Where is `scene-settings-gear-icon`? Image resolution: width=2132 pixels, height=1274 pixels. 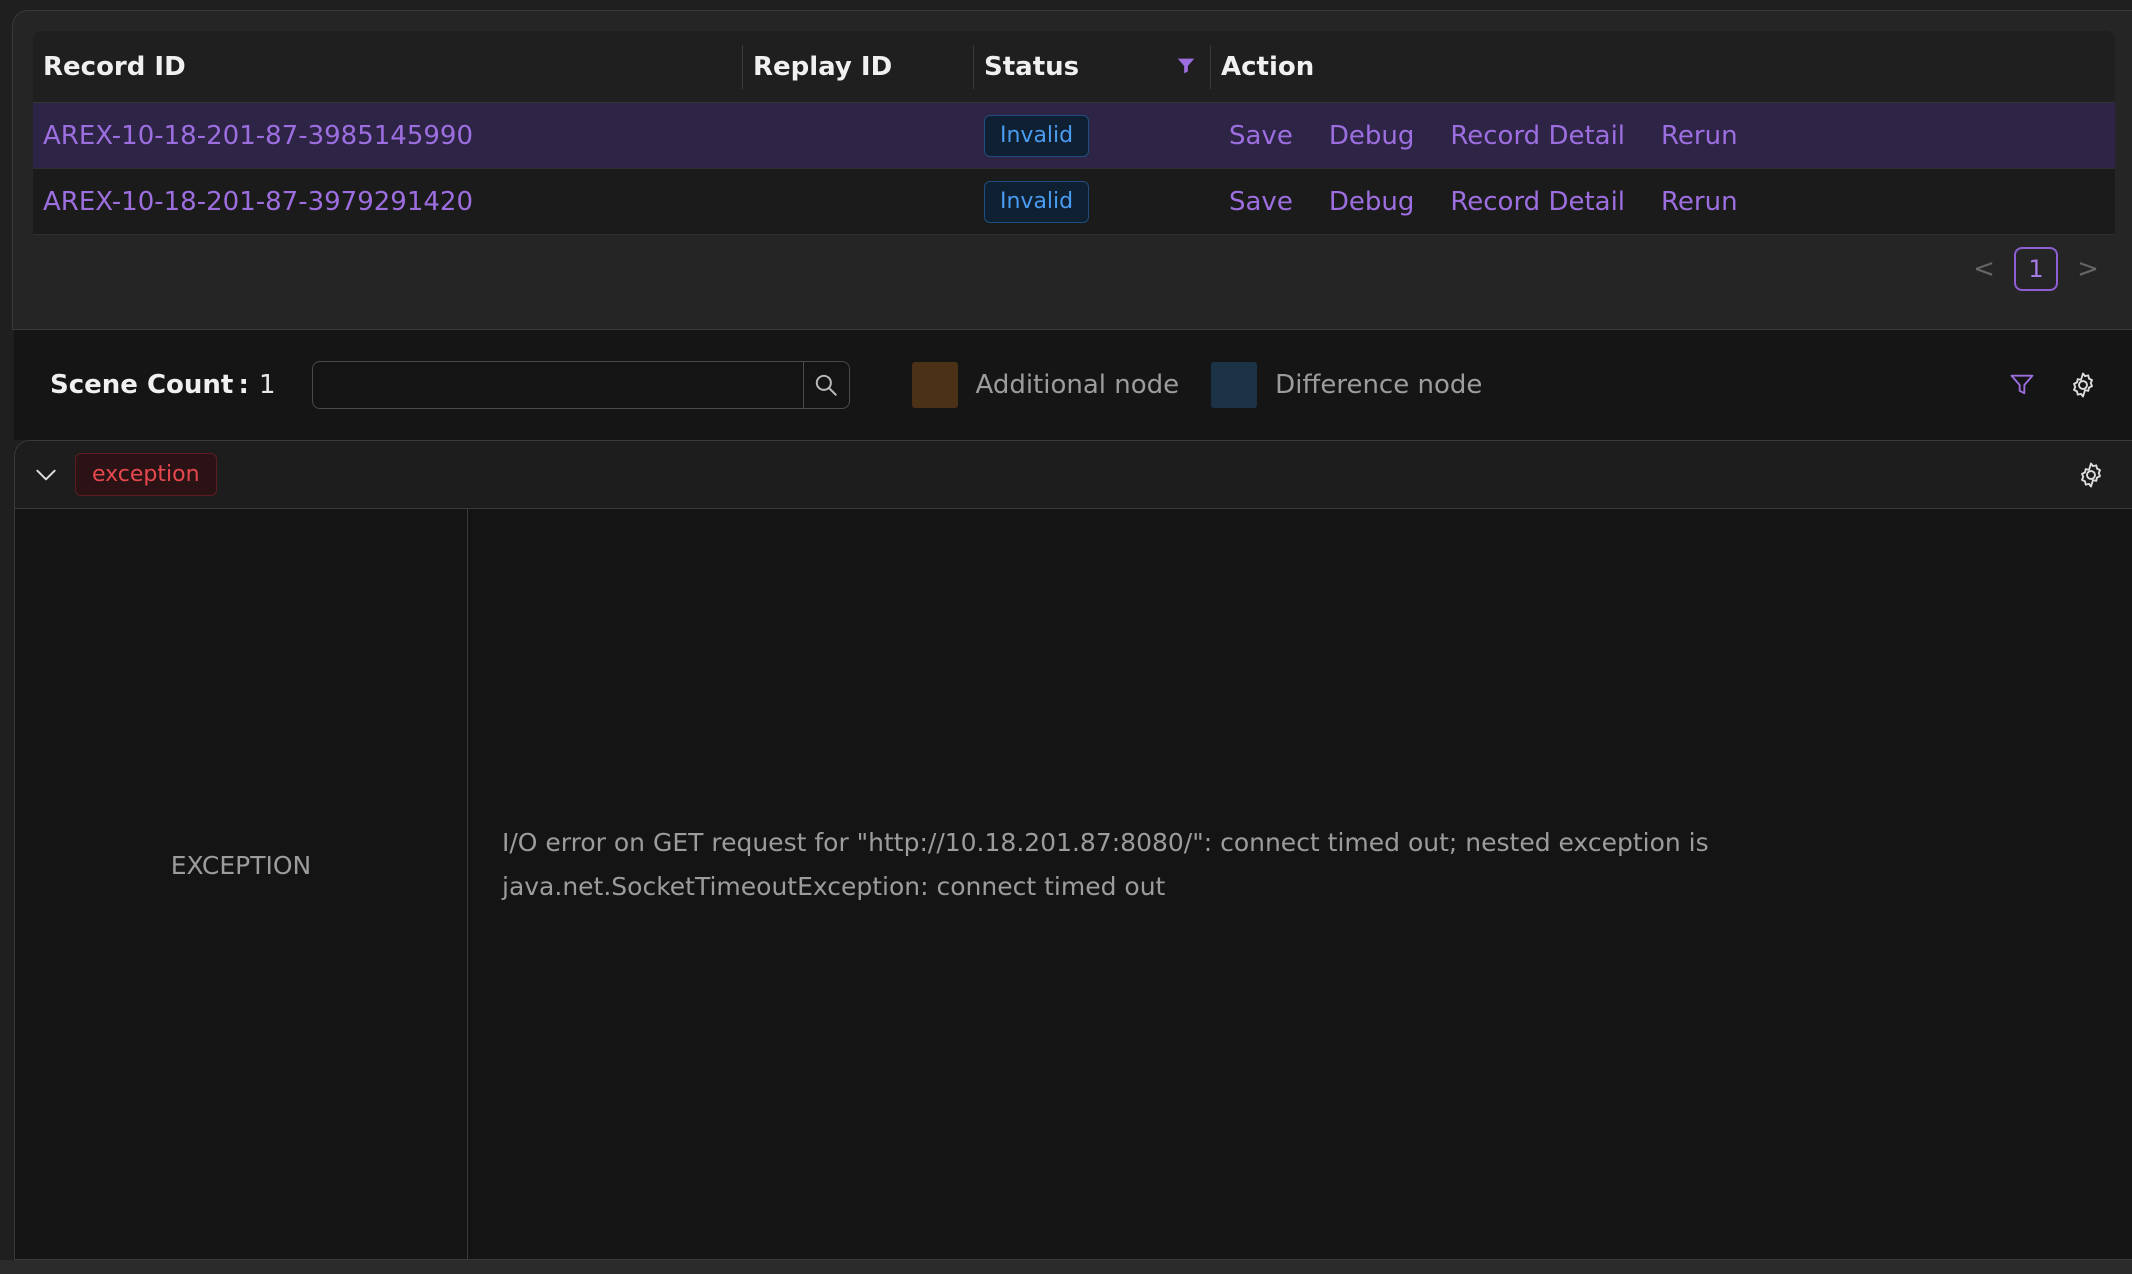 scene-settings-gear-icon is located at coordinates (2091, 475).